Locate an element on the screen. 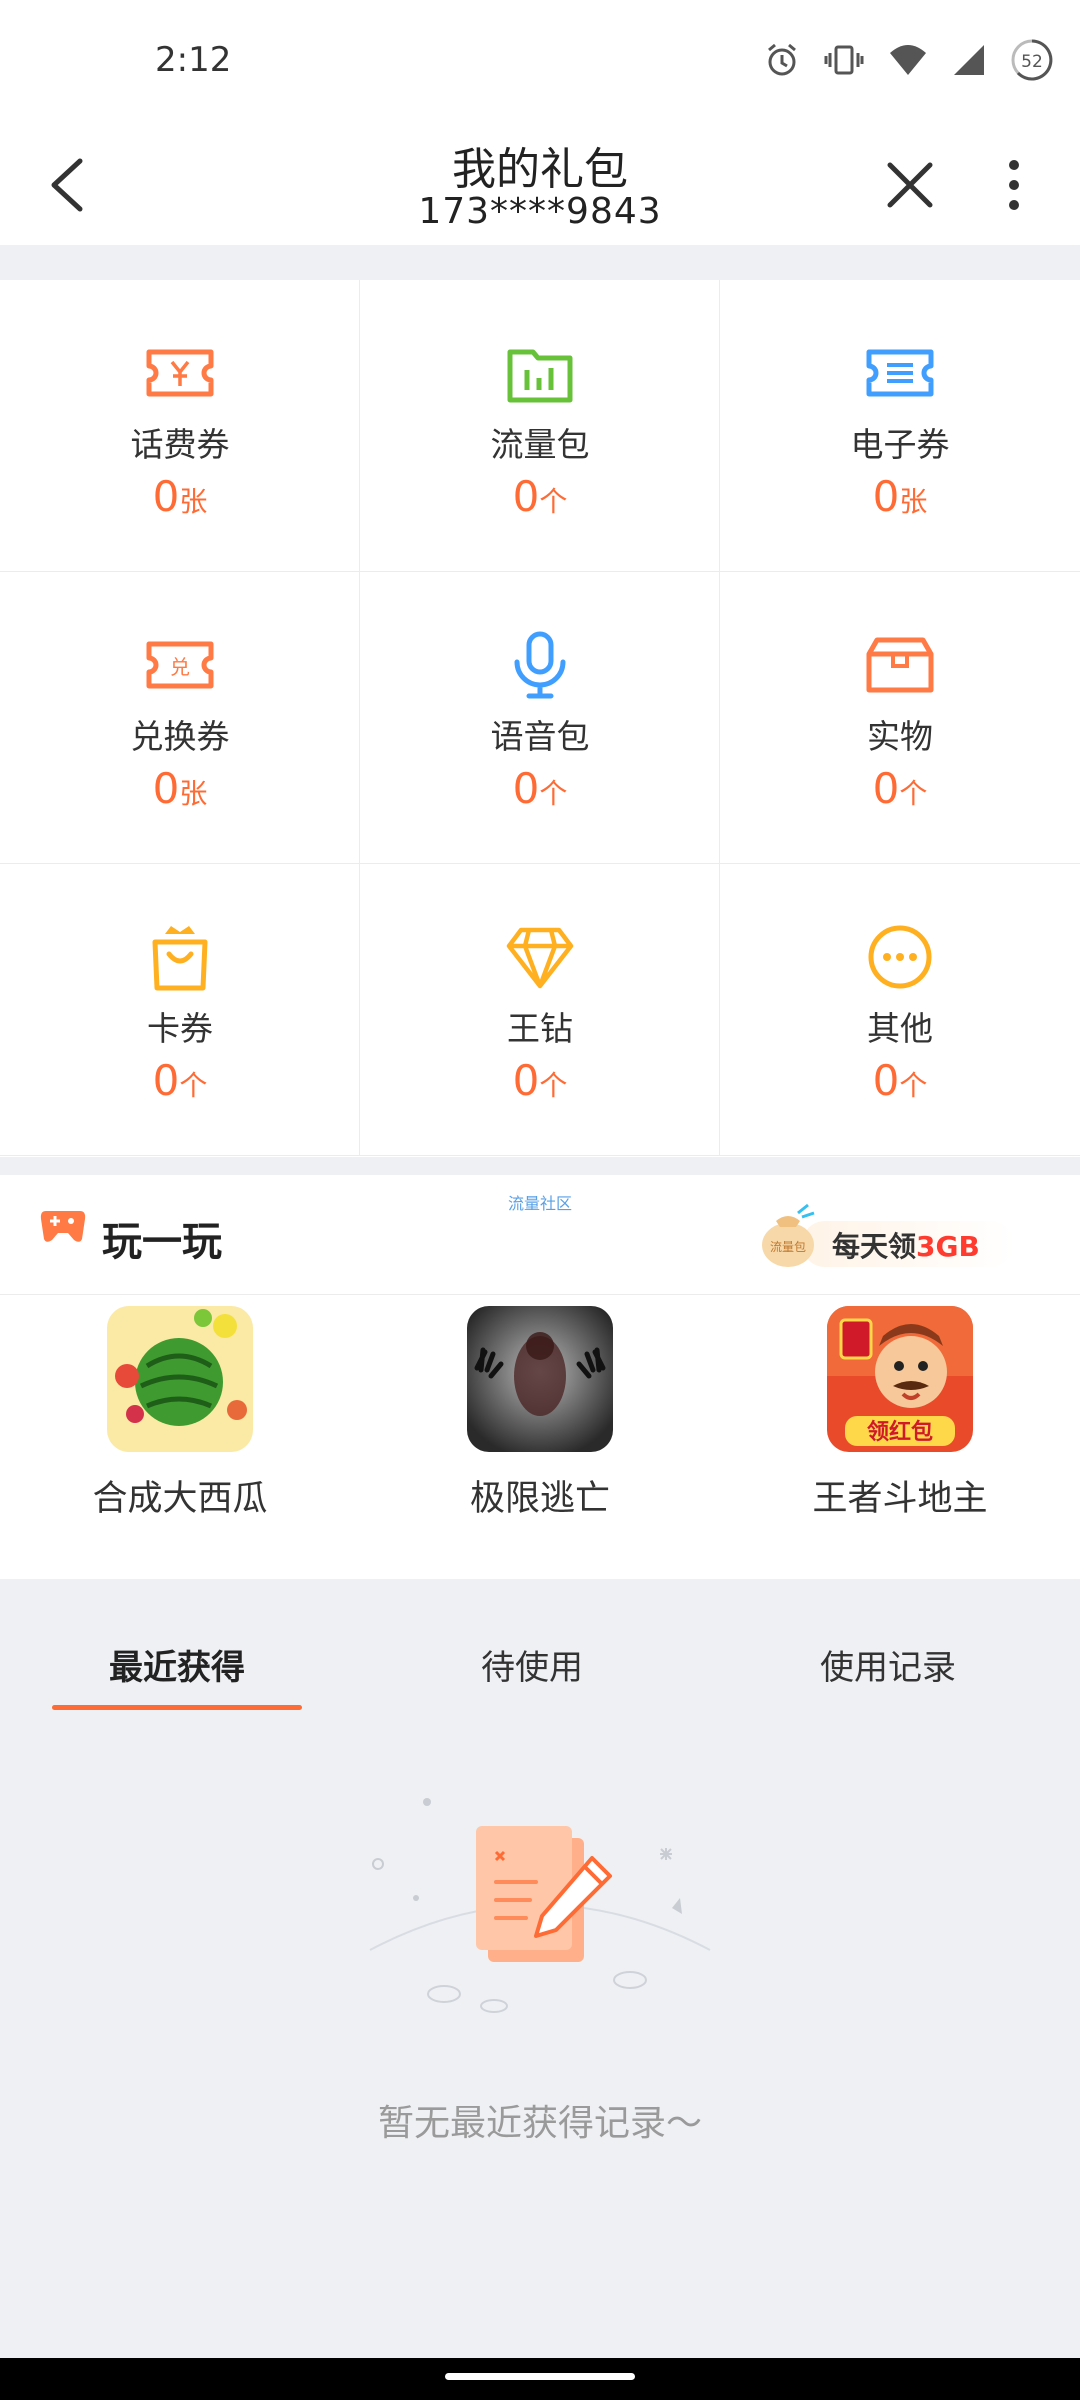 The height and width of the screenshot is (2400, 1080). alarm-icon is located at coordinates (782, 59).